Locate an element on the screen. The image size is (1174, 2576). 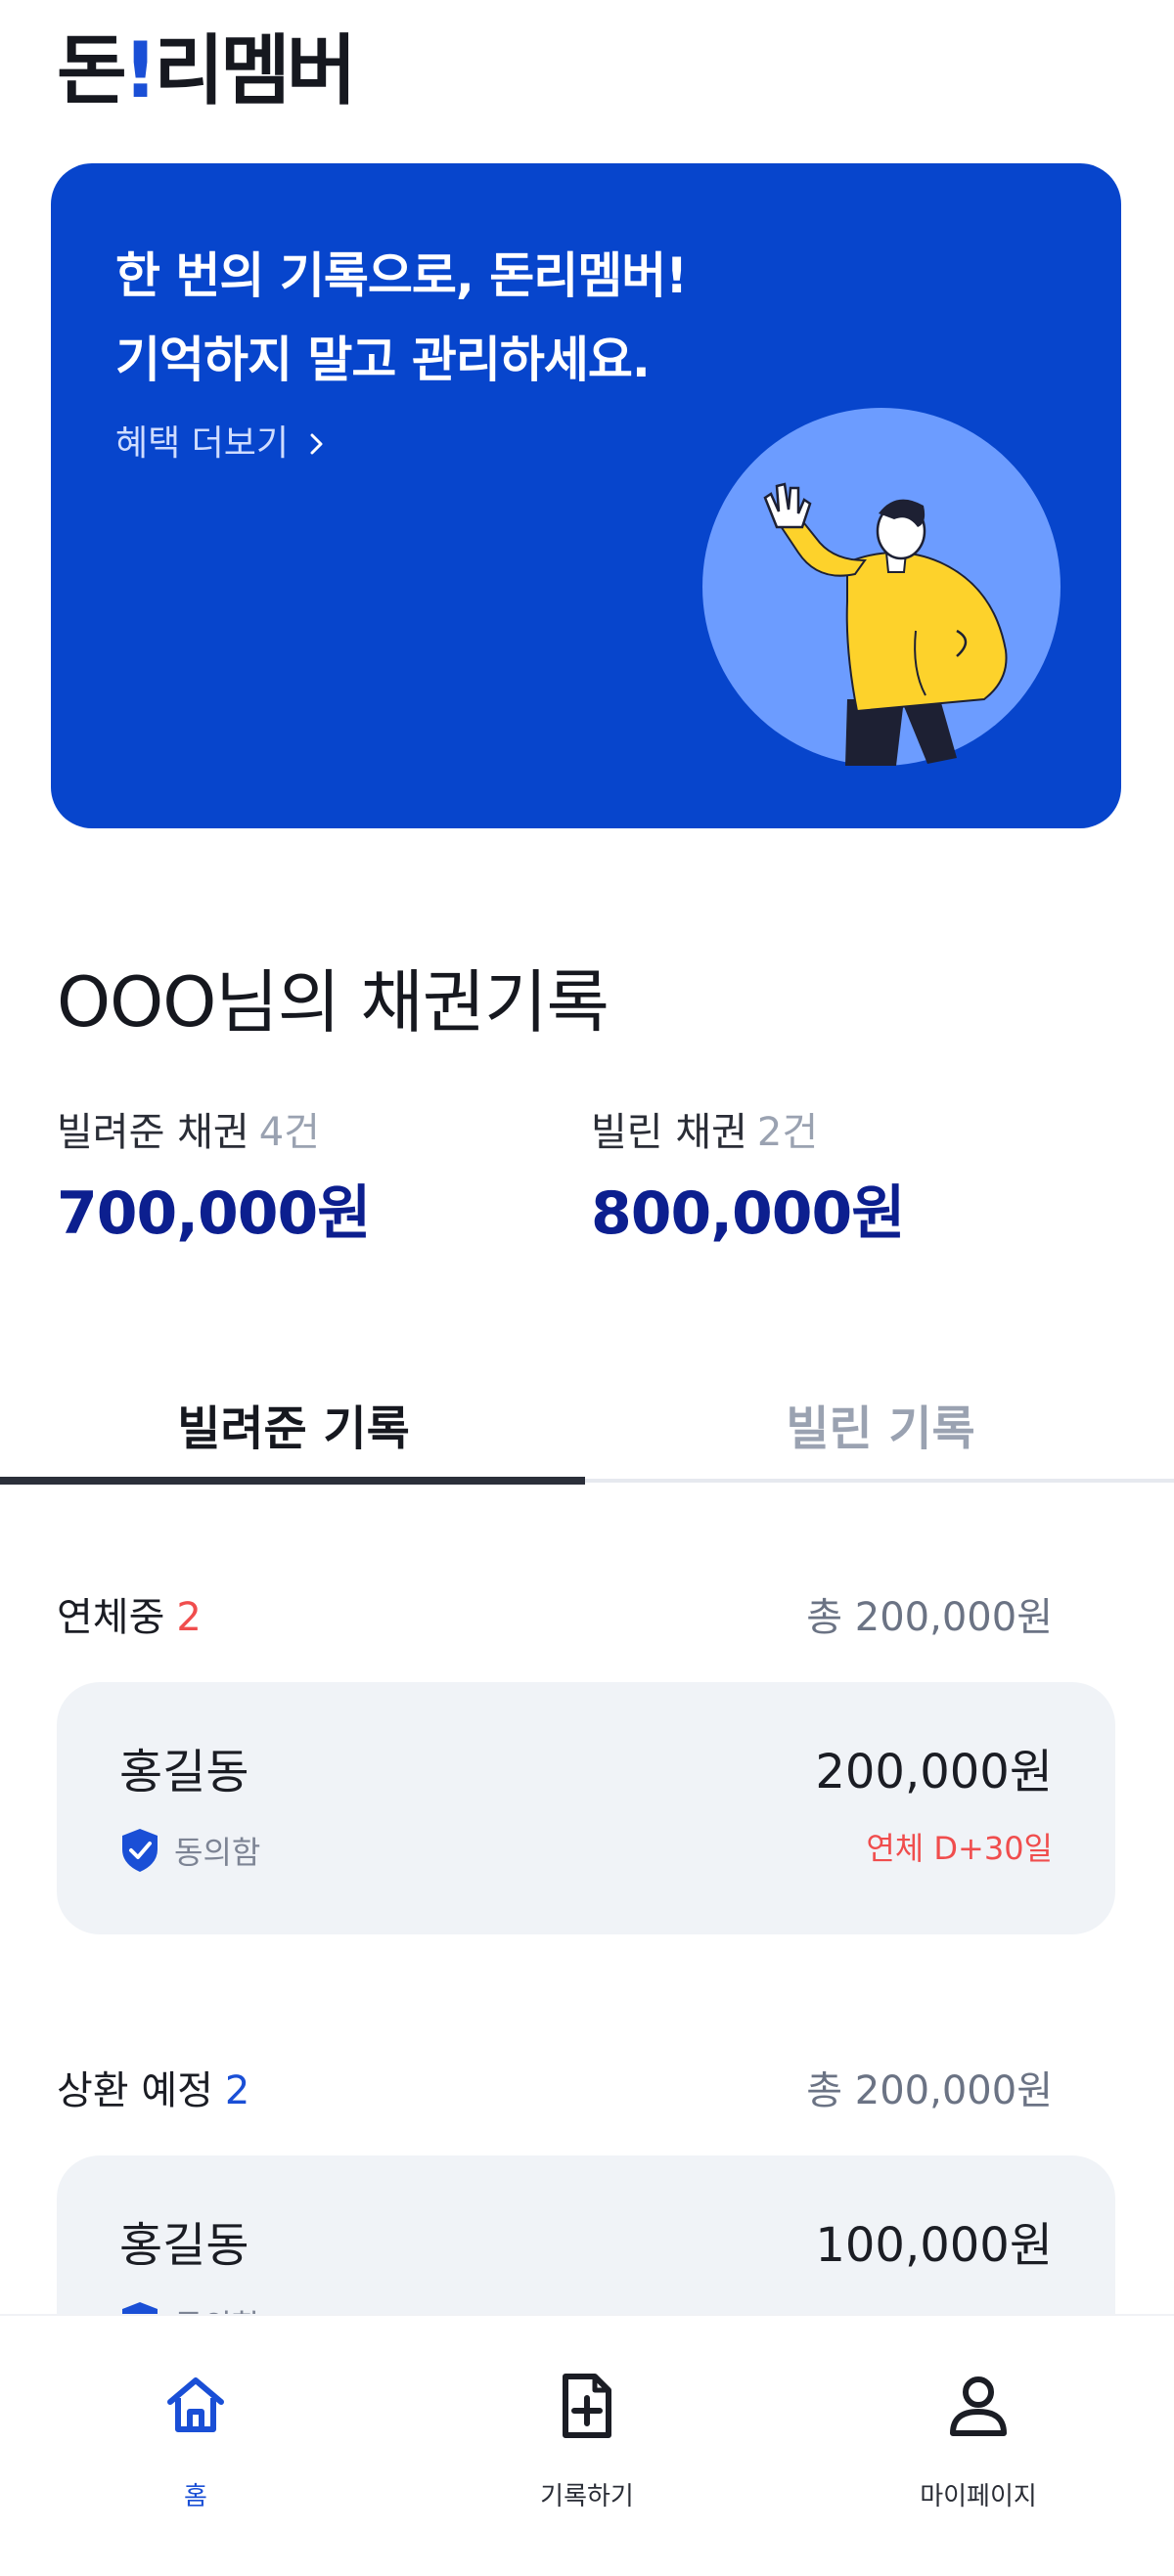
banner-line-1: 한 번의 기록으로, 돈리멤버! is located at coordinates (401, 275).